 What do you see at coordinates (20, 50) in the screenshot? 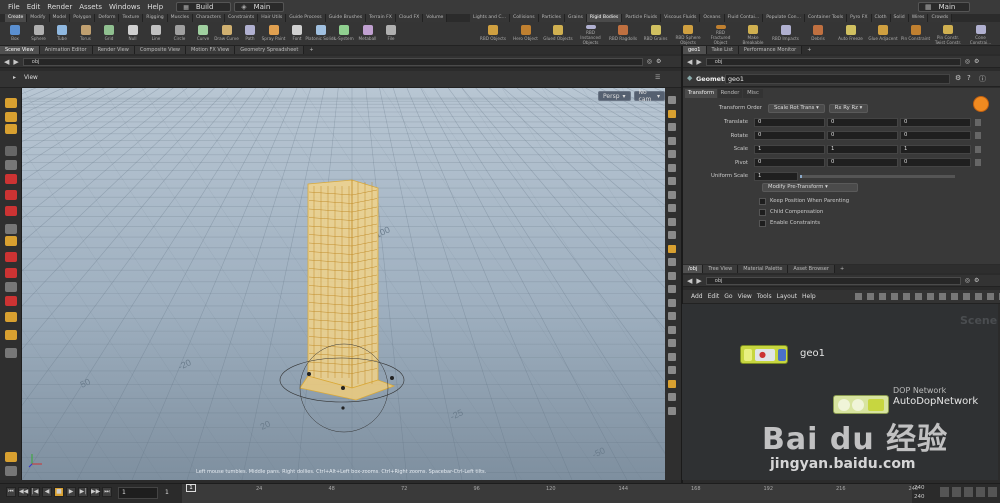
I see `tab-scene-view: Scene View` at bounding box center [20, 50].